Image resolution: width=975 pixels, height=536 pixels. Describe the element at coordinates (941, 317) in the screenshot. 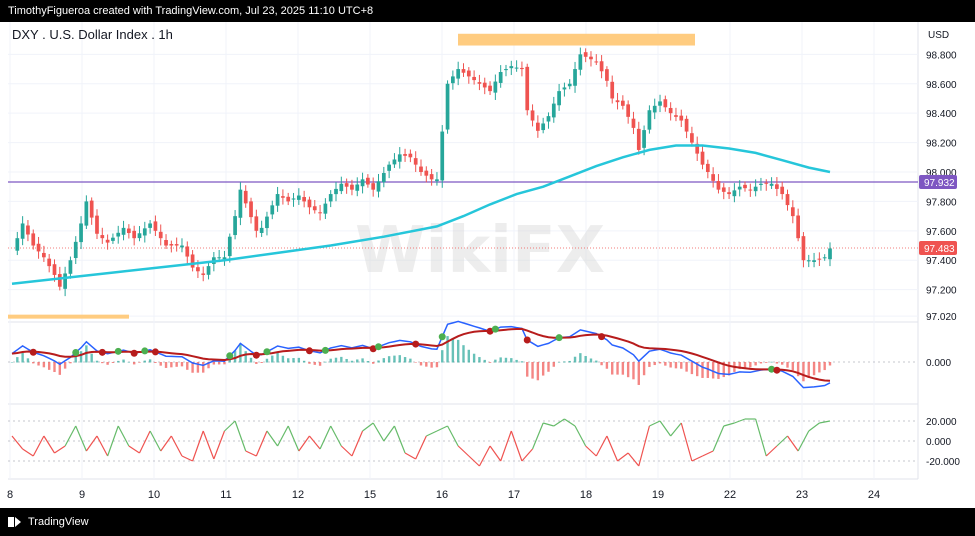

I see `price-tick-label: 97.020` at that location.